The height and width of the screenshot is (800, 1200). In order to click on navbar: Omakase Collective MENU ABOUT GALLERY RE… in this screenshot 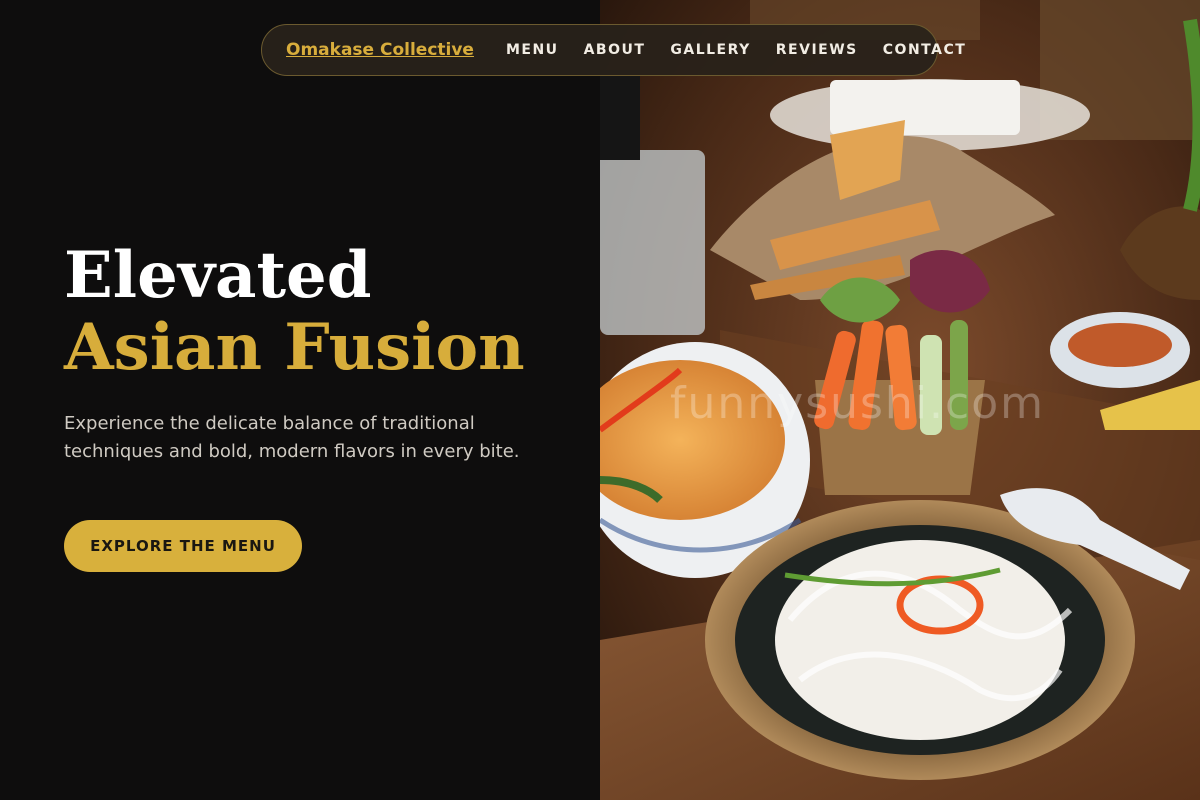, I will do `click(613, 50)`.